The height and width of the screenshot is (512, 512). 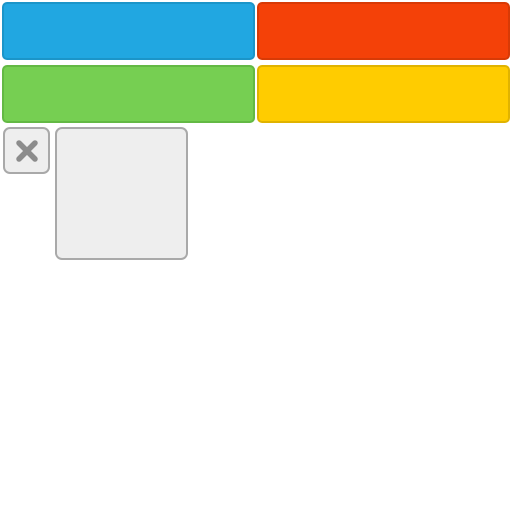 I want to click on color-button-red, so click(x=383, y=31).